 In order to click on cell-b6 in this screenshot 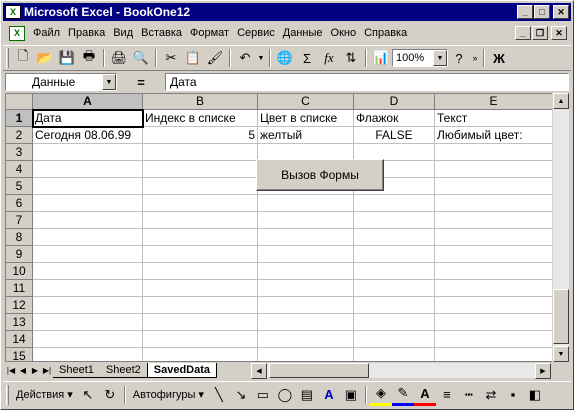, I will do `click(200, 203)`.